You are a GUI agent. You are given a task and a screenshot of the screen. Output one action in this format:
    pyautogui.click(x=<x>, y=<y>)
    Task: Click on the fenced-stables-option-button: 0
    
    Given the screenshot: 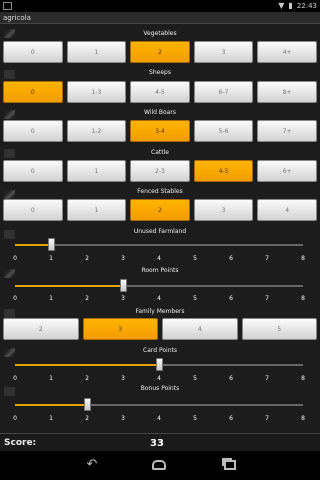 What is the action you would take?
    pyautogui.click(x=33, y=210)
    